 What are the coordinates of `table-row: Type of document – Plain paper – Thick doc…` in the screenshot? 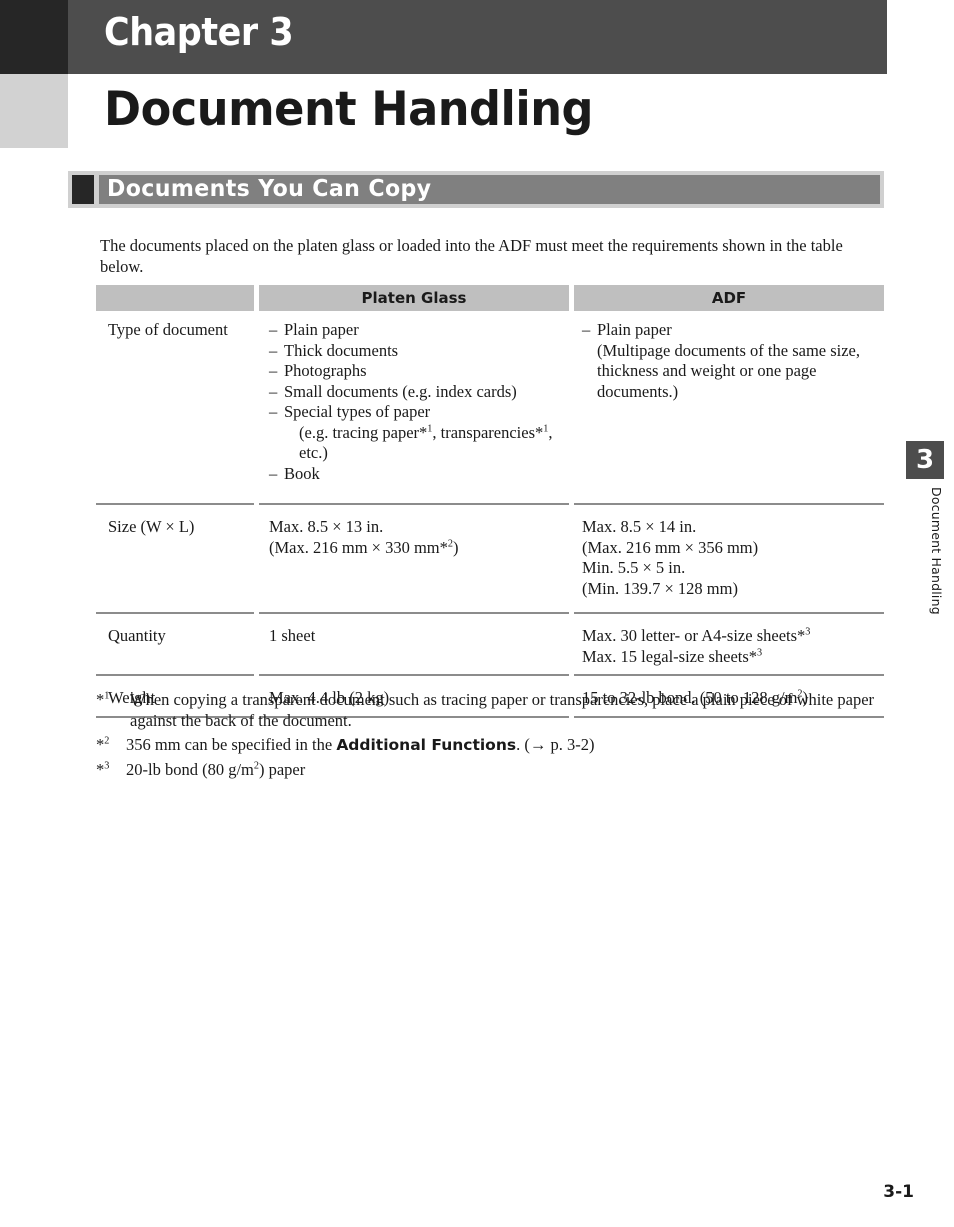 It's located at (490, 411).